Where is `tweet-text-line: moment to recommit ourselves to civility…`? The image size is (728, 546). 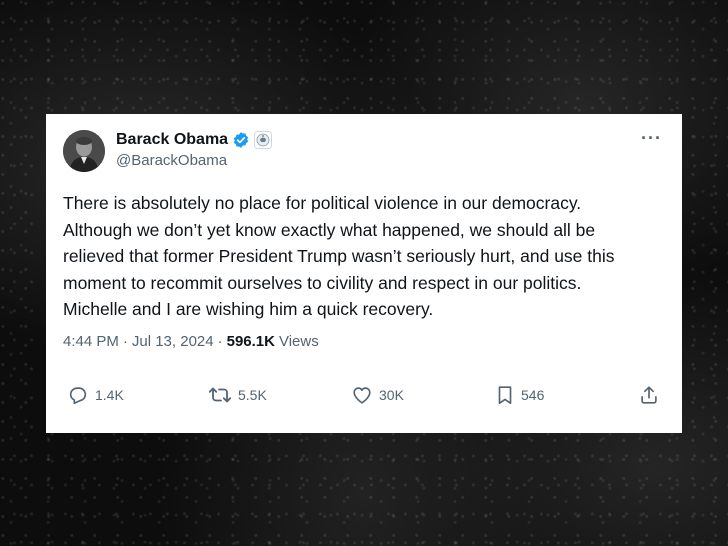
tweet-text-line: moment to recommit ourselves to civility… is located at coordinates (322, 282).